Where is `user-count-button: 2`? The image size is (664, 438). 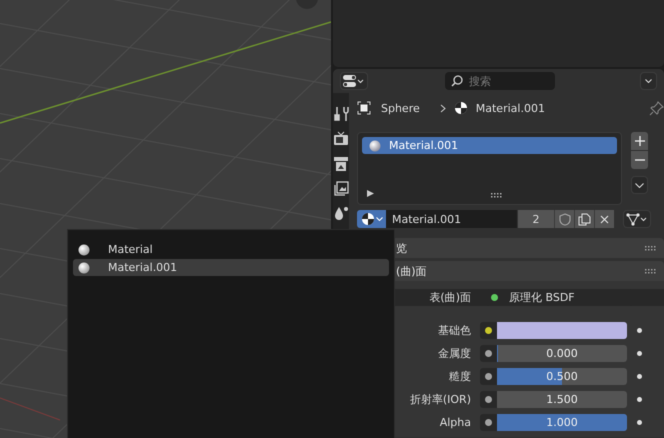
user-count-button: 2 is located at coordinates (535, 219).